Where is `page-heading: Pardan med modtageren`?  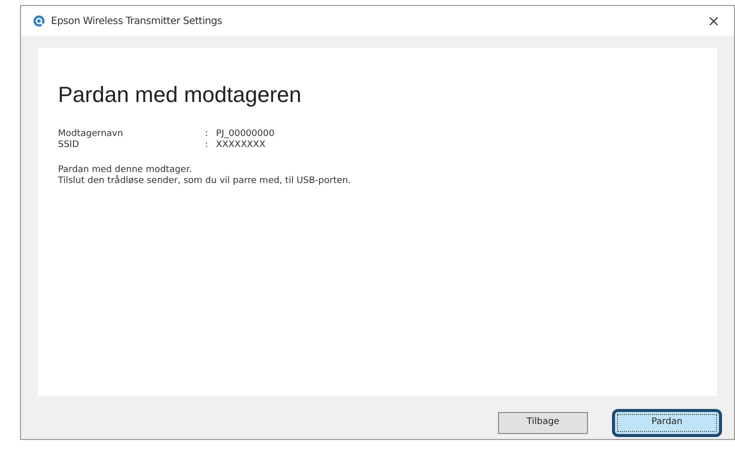
page-heading: Pardan med modtageren is located at coordinates (180, 95).